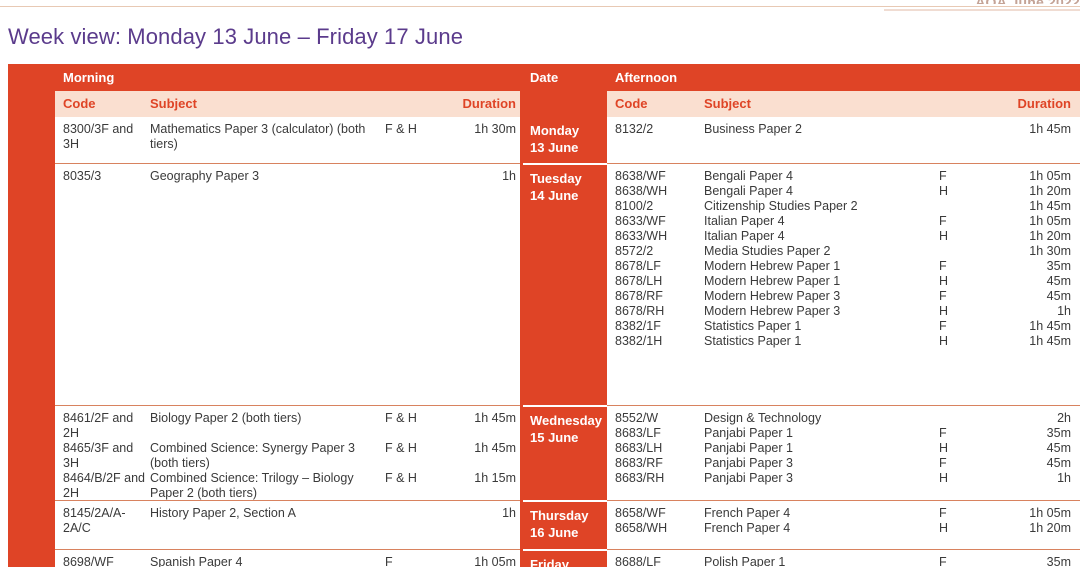 This screenshot has height=567, width=1080. I want to click on day-date: 16 June, so click(554, 532).